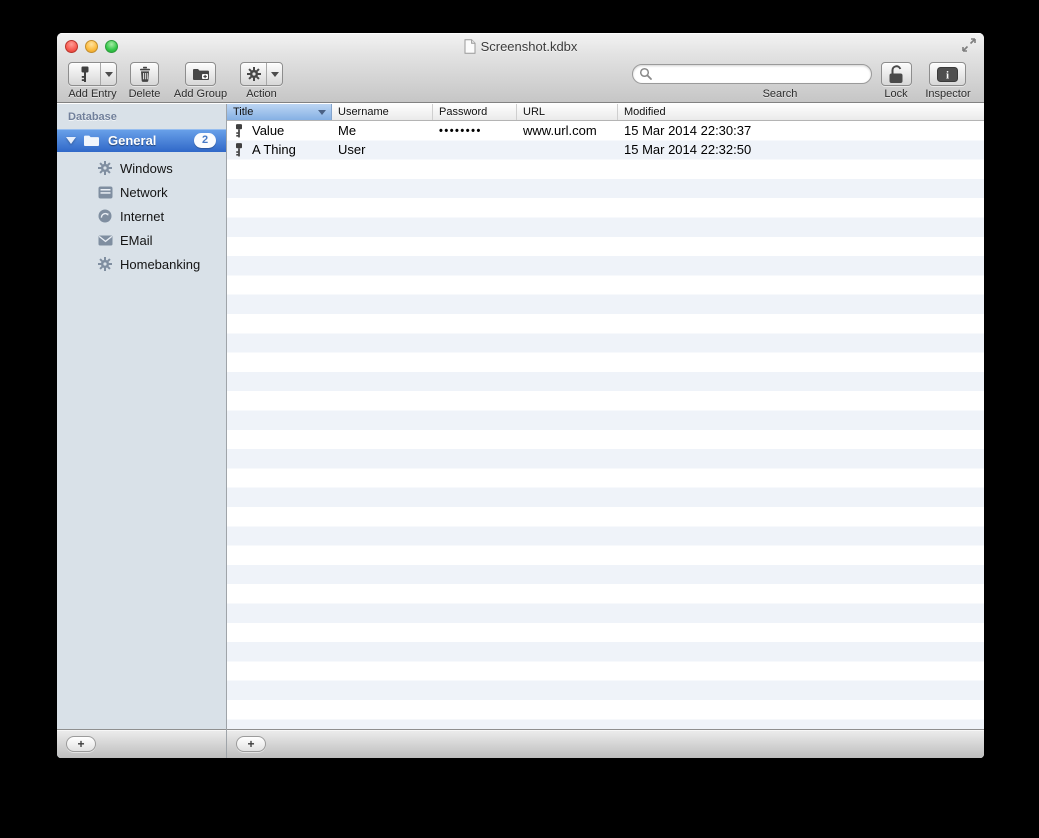 Image resolution: width=1039 pixels, height=838 pixels. I want to click on sidebar-item-label: Homebanking, so click(160, 264).